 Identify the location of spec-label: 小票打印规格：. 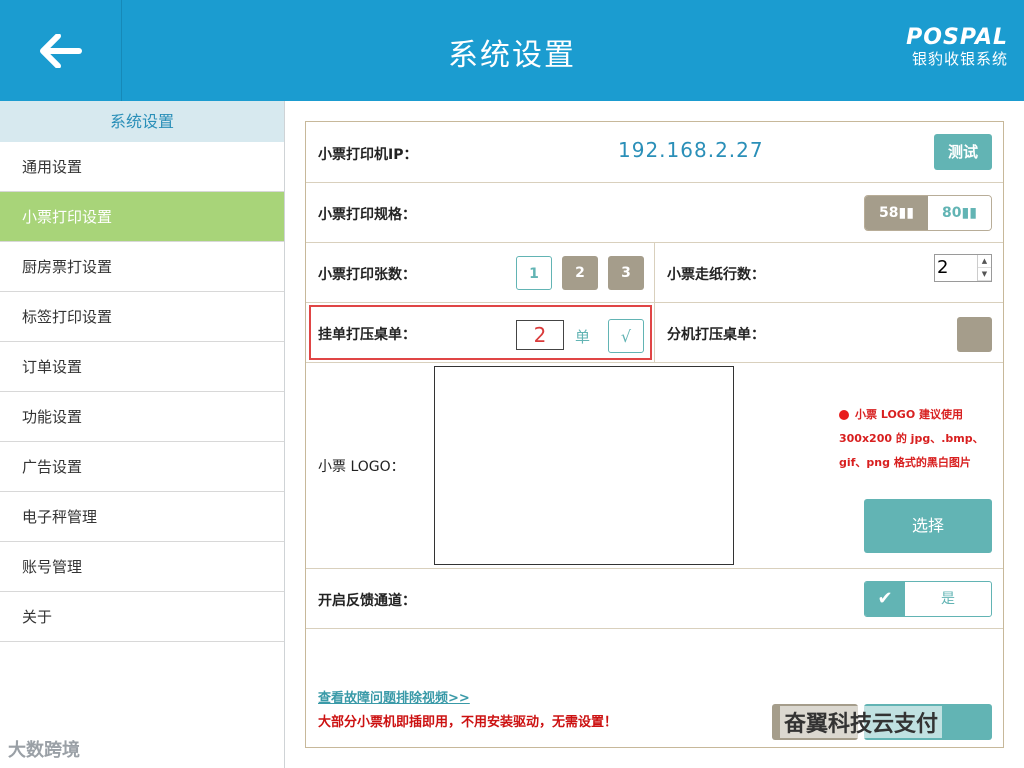
(367, 215).